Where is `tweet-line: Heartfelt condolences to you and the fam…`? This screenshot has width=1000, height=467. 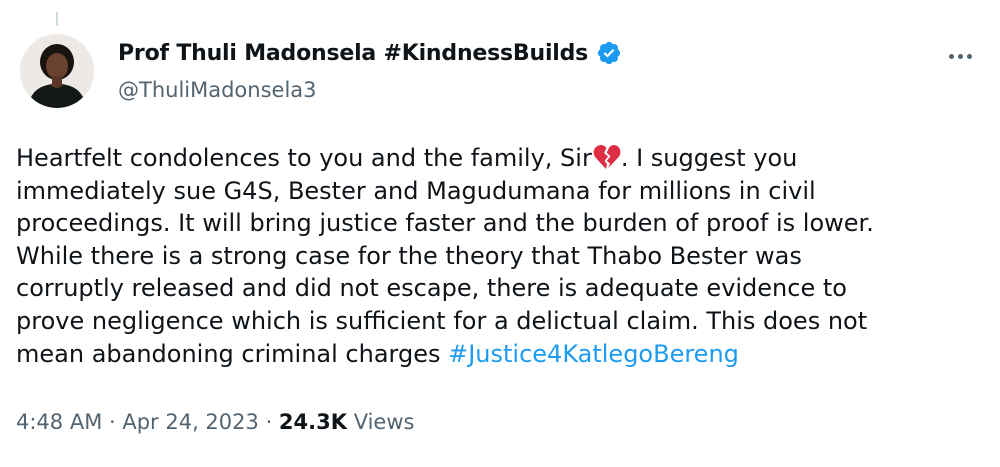 tweet-line: Heartfelt condolences to you and the fam… is located at coordinates (500, 158).